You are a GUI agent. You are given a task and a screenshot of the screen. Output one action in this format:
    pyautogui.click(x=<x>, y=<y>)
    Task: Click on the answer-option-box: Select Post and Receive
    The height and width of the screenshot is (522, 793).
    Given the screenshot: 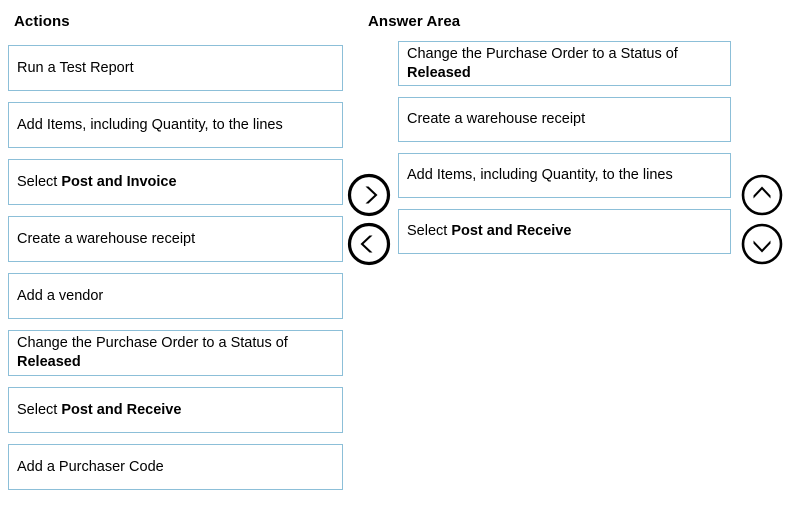 What is the action you would take?
    pyautogui.click(x=564, y=231)
    